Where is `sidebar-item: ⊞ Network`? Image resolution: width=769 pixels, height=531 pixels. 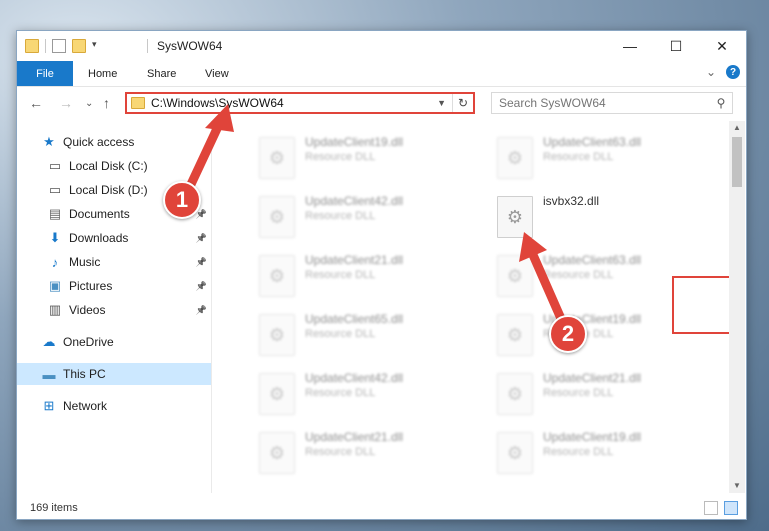
sidebar-item: ⊞ Network is located at coordinates (114, 406).